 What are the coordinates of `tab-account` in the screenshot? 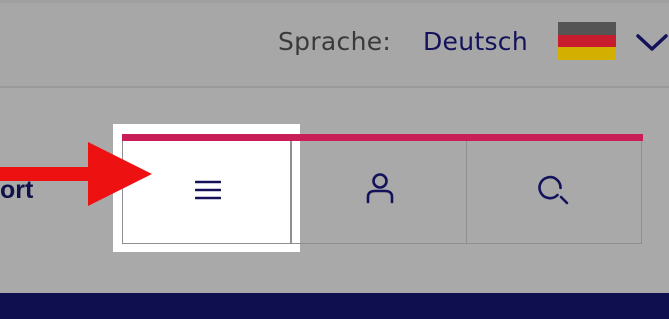 It's located at (378, 189).